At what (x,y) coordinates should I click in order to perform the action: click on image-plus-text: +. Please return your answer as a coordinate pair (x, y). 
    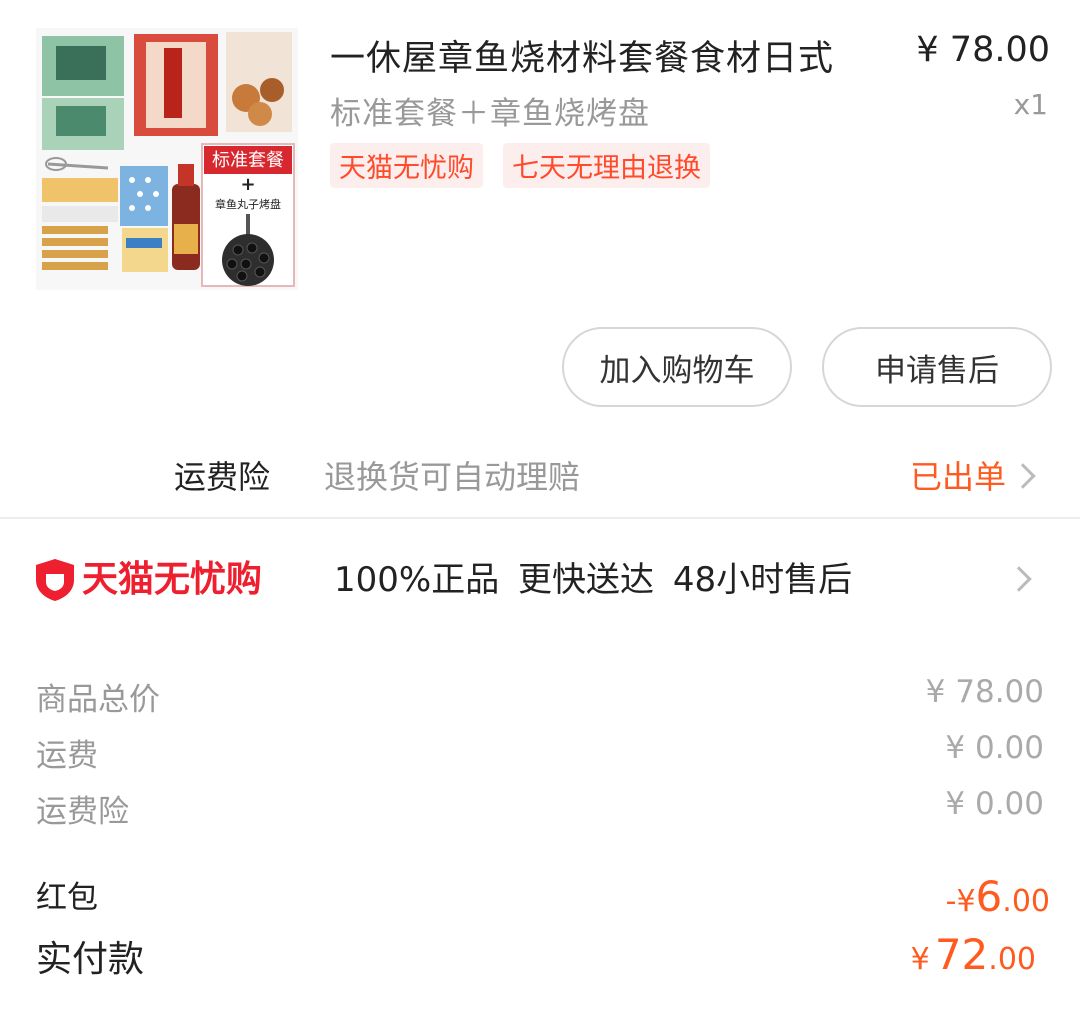
    Looking at the image, I should click on (247, 184).